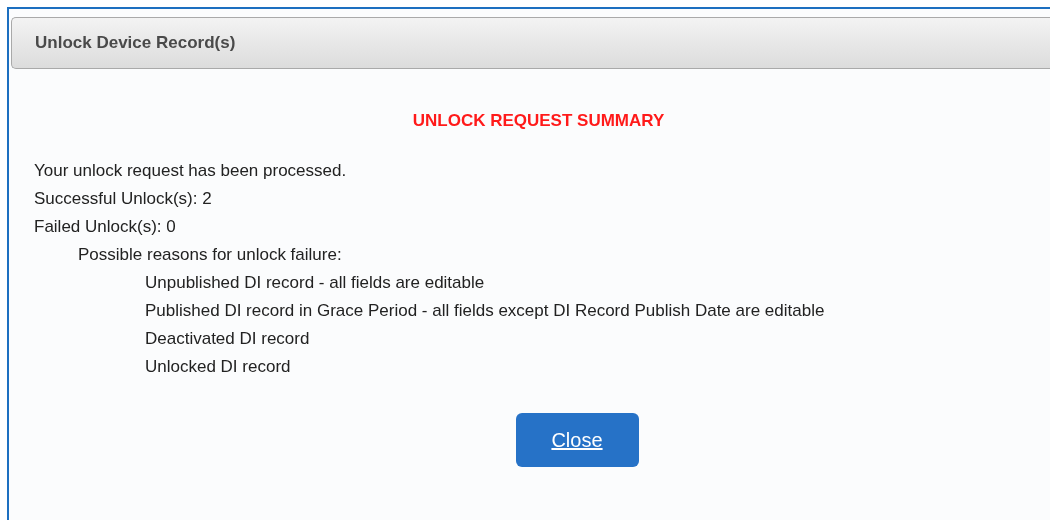 The height and width of the screenshot is (522, 1050). Describe the element at coordinates (123, 199) in the screenshot. I see `summary-line: Successful Unlock(s): 2` at that location.